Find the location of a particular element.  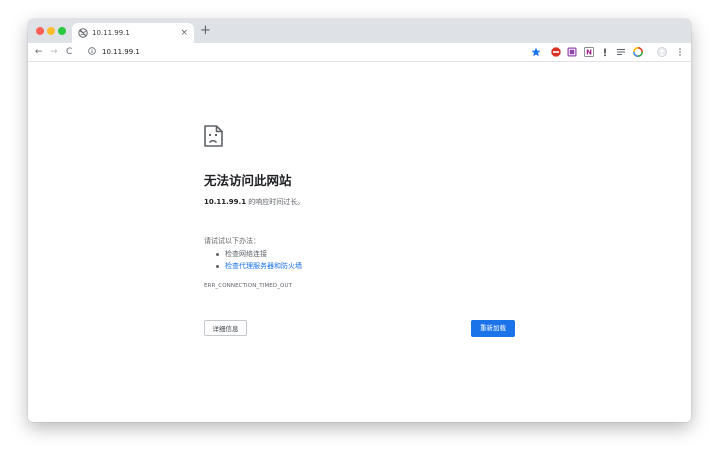

color-extension-icon is located at coordinates (638, 52).